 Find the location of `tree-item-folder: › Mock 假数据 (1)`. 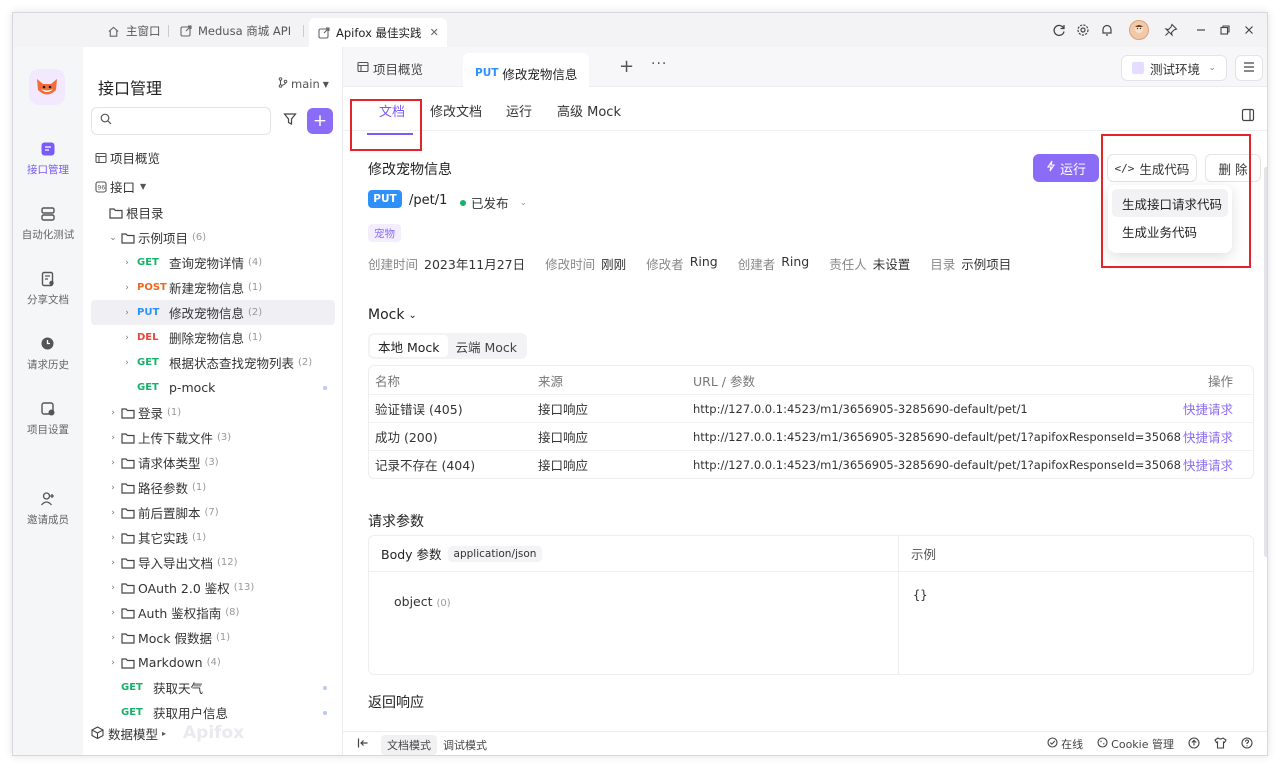

tree-item-folder: › Mock 假数据 (1) is located at coordinates (229, 637).